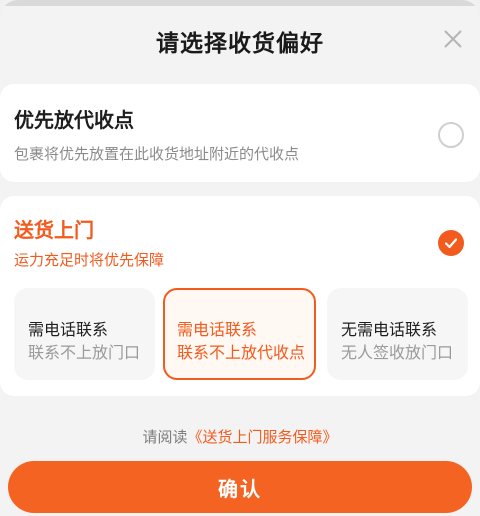  I want to click on sub-option-no-call-door: 无需电话联系 无人签收放门口, so click(397, 334).